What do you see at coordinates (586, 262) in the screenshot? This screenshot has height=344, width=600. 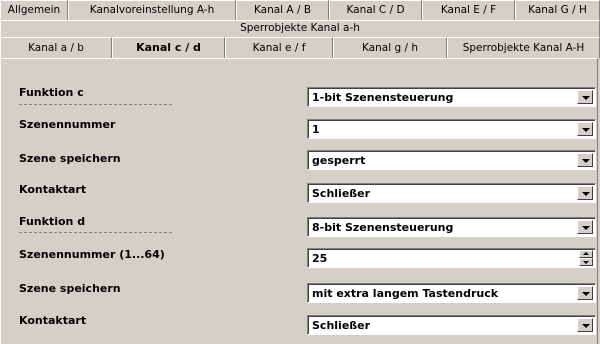 I see `spin-down-icon` at bounding box center [586, 262].